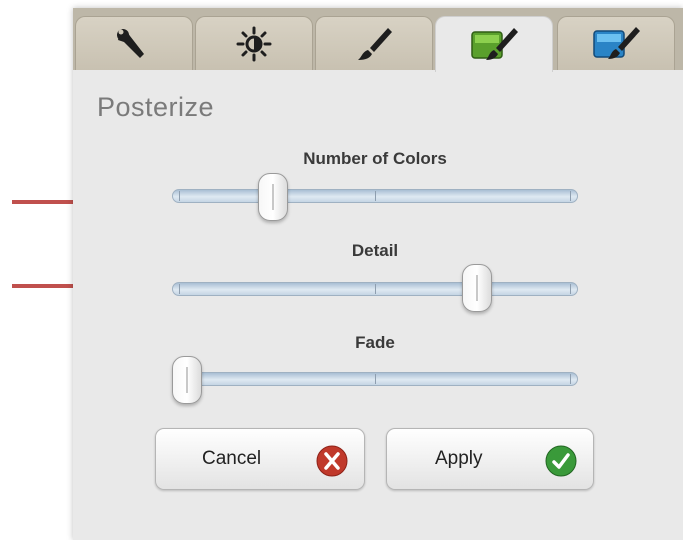  What do you see at coordinates (375, 289) in the screenshot?
I see `detail-slider-track` at bounding box center [375, 289].